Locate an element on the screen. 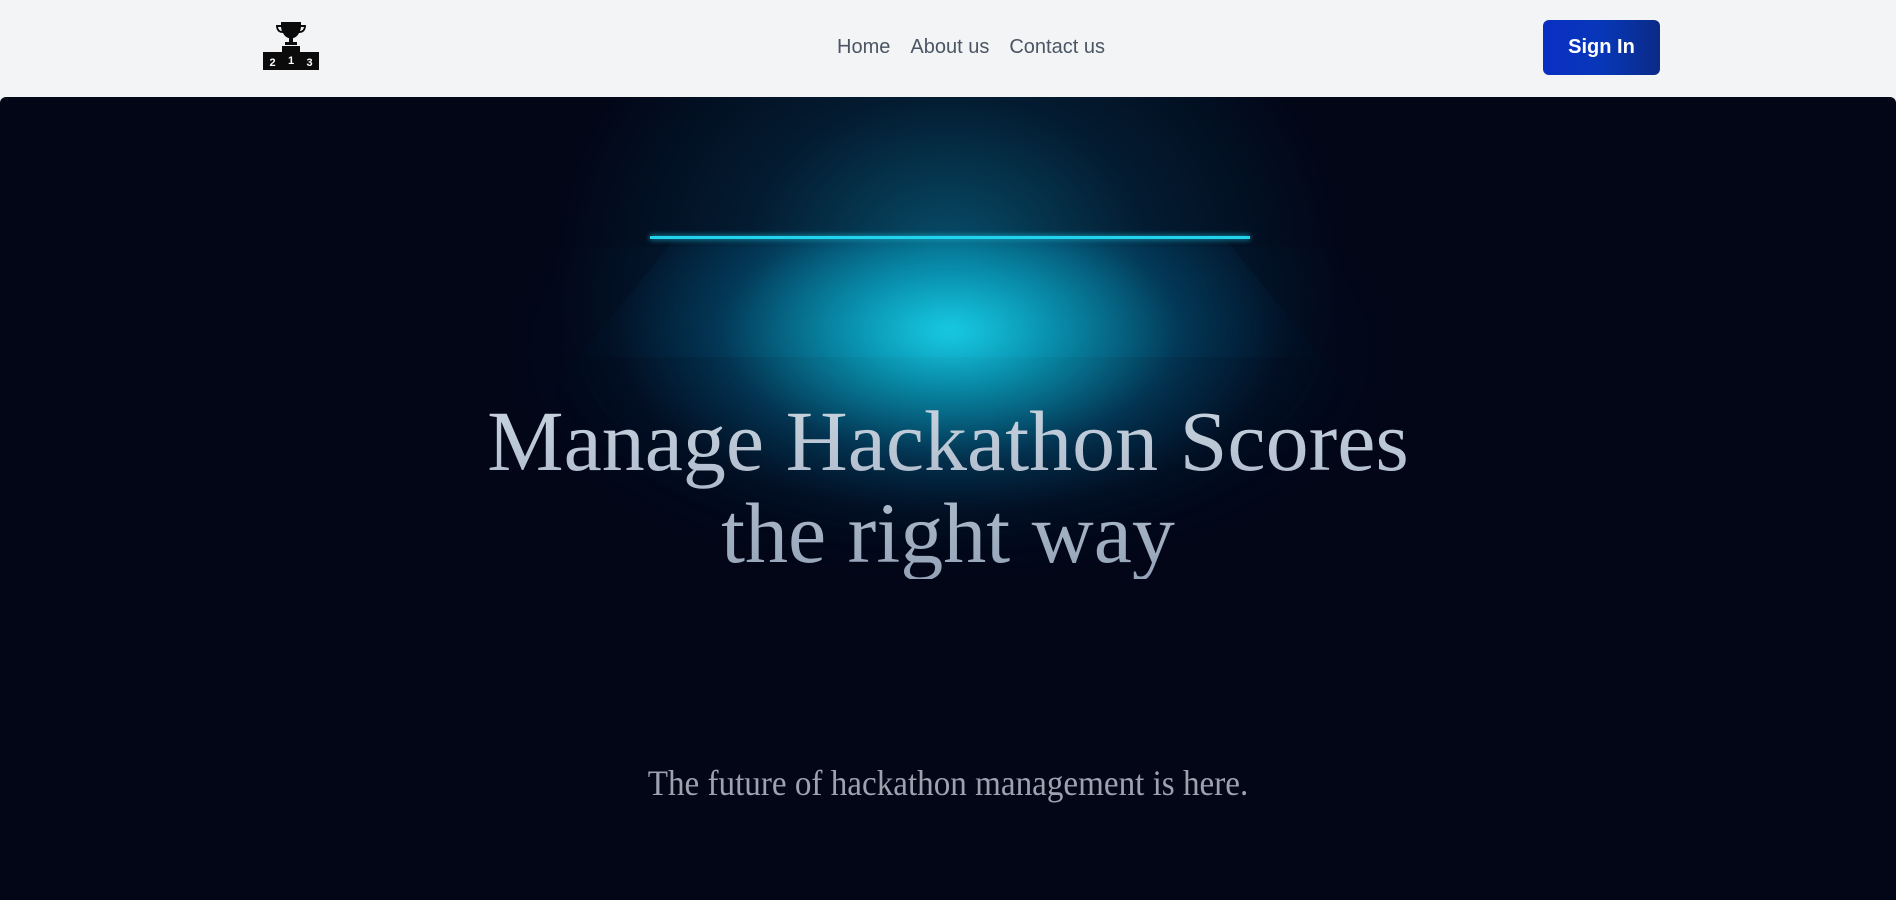 The width and height of the screenshot is (1896, 900). top-navbar: 1 2 3 Home About us Contact us Sign In is located at coordinates (948, 48).